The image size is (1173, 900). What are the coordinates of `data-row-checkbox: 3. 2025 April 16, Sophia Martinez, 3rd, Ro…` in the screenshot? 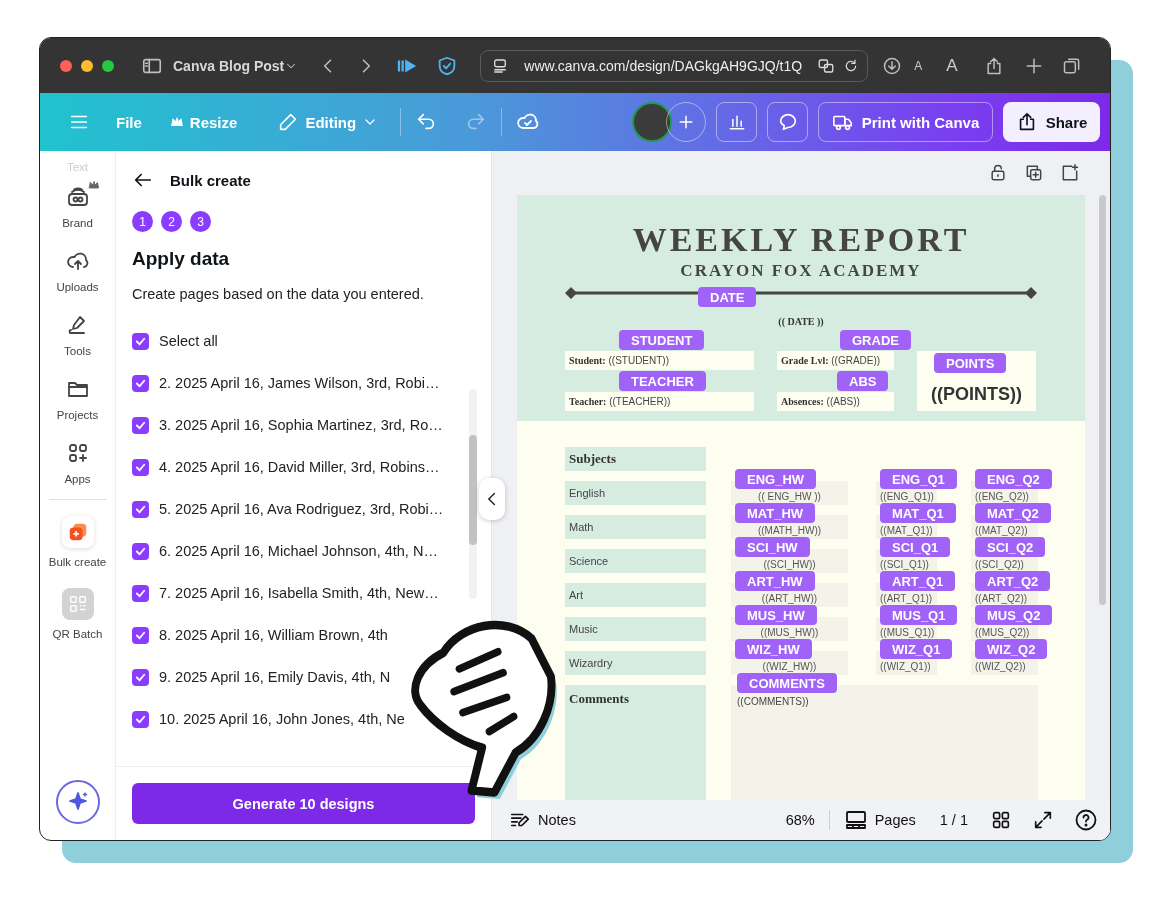 It's located at (287, 425).